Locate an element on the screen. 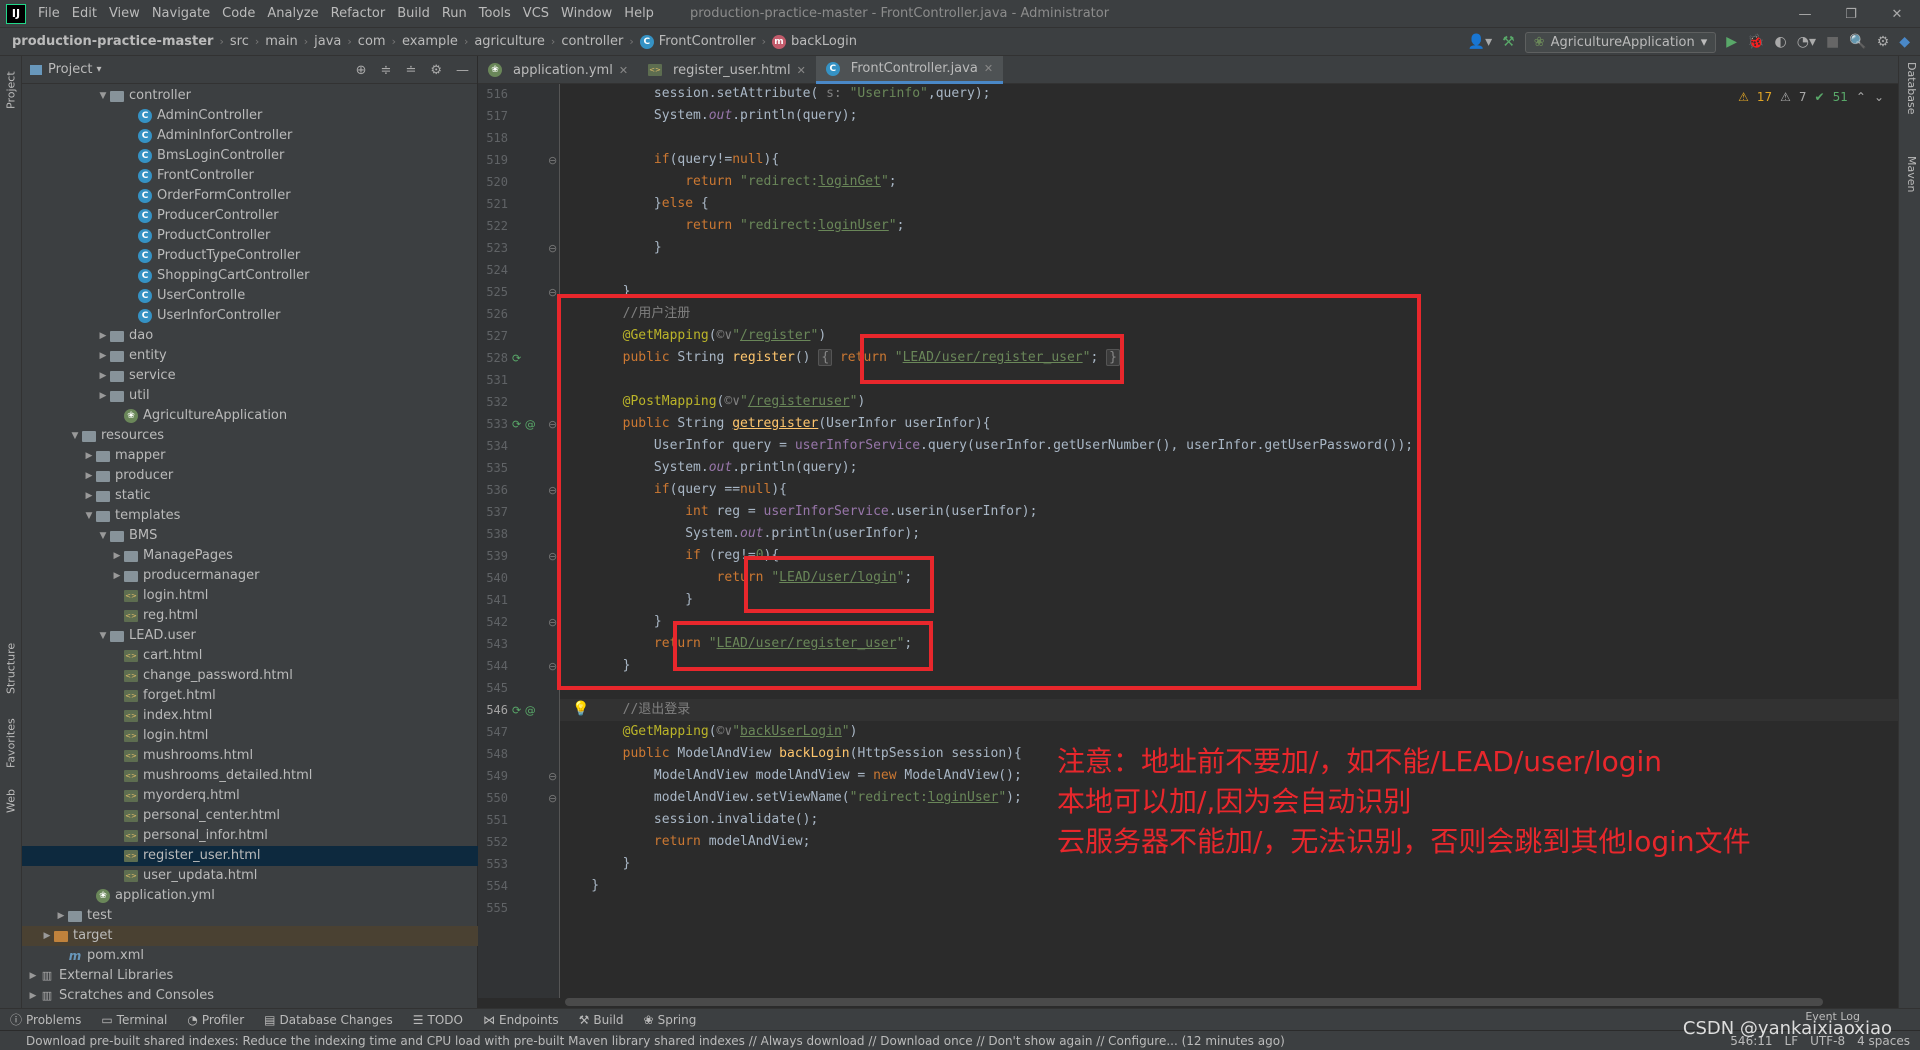  menu-item-run: Run is located at coordinates (454, 14).